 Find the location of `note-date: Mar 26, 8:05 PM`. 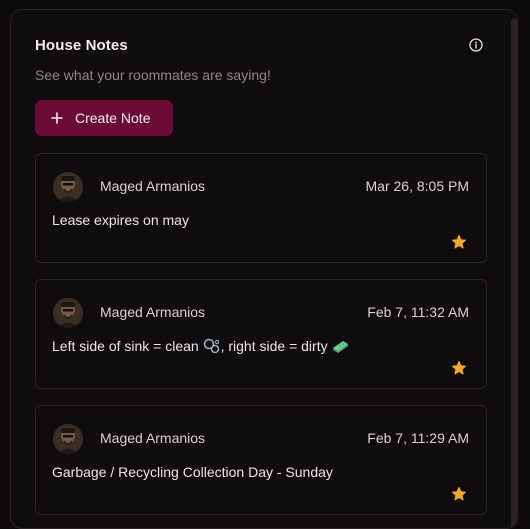

note-date: Mar 26, 8:05 PM is located at coordinates (417, 186).